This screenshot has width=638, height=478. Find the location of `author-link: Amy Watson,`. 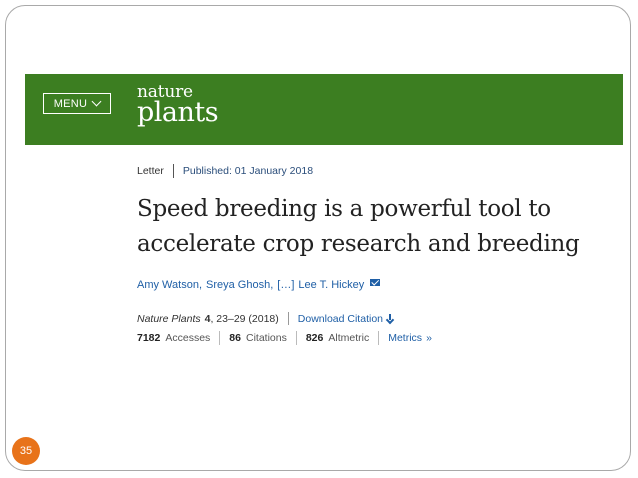

author-link: Amy Watson, is located at coordinates (169, 285).